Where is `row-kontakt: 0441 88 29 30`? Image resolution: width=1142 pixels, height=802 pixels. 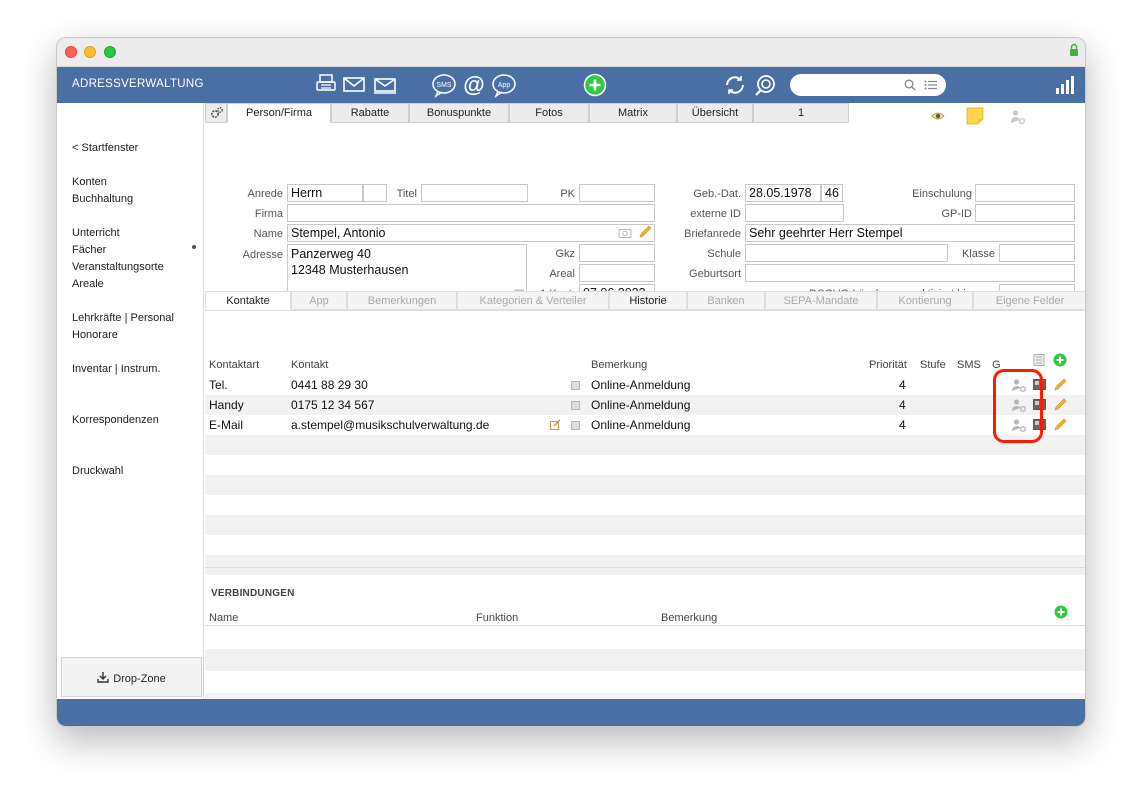
row-kontakt: 0441 88 29 30 is located at coordinates (329, 385).